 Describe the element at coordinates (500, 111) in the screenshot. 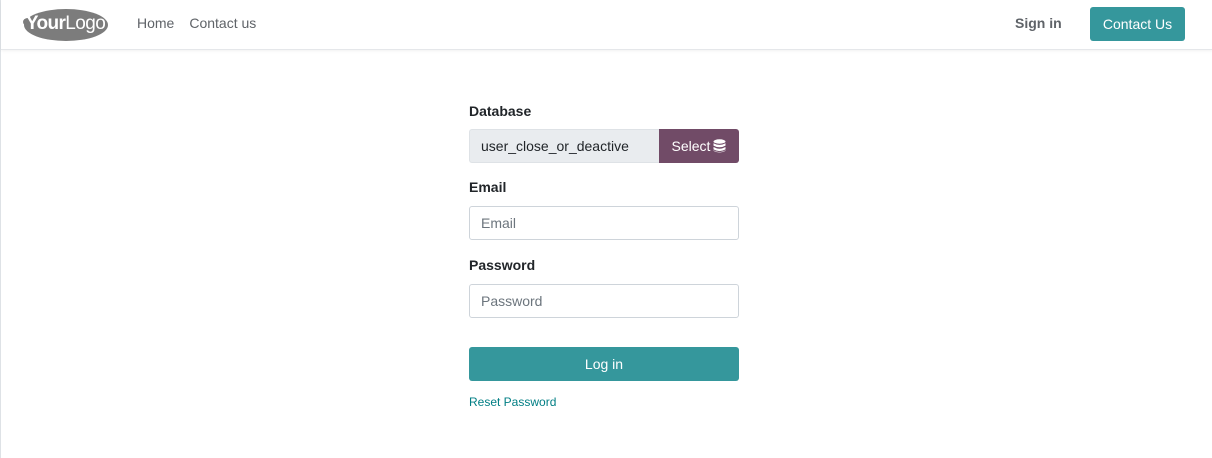

I see `database-label: Database` at that location.